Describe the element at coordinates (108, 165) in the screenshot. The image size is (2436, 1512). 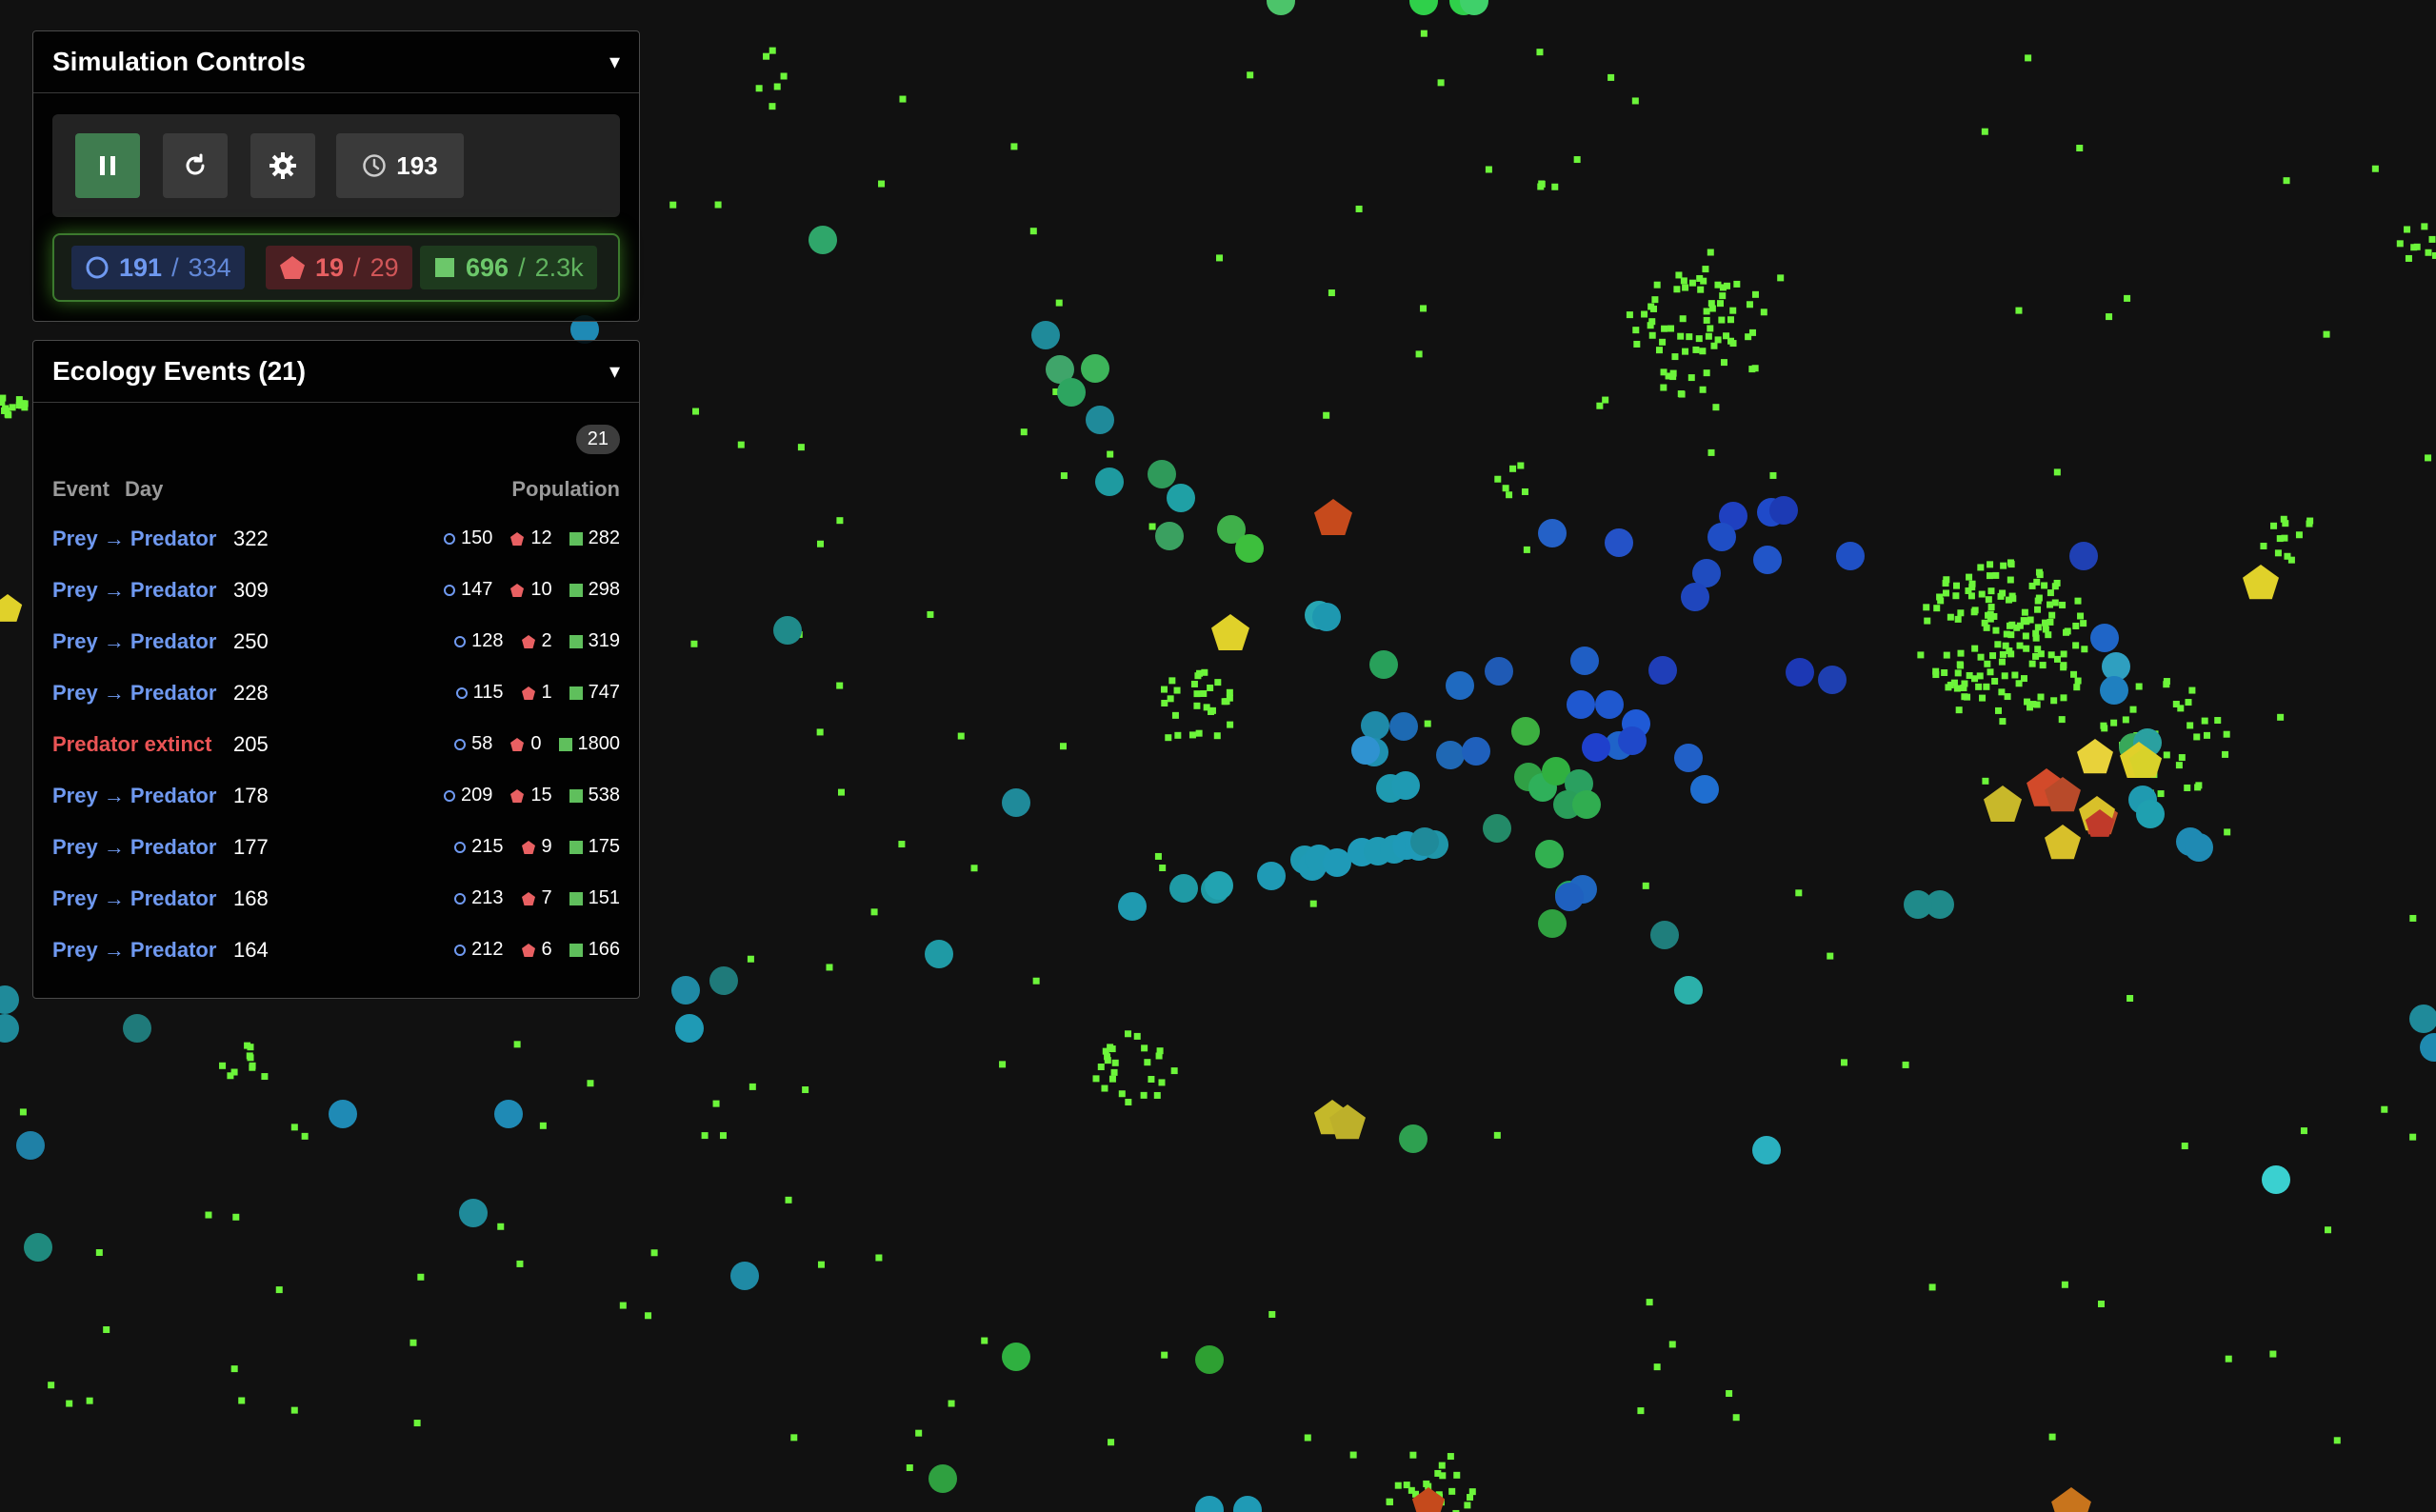
I see `pause-button` at that location.